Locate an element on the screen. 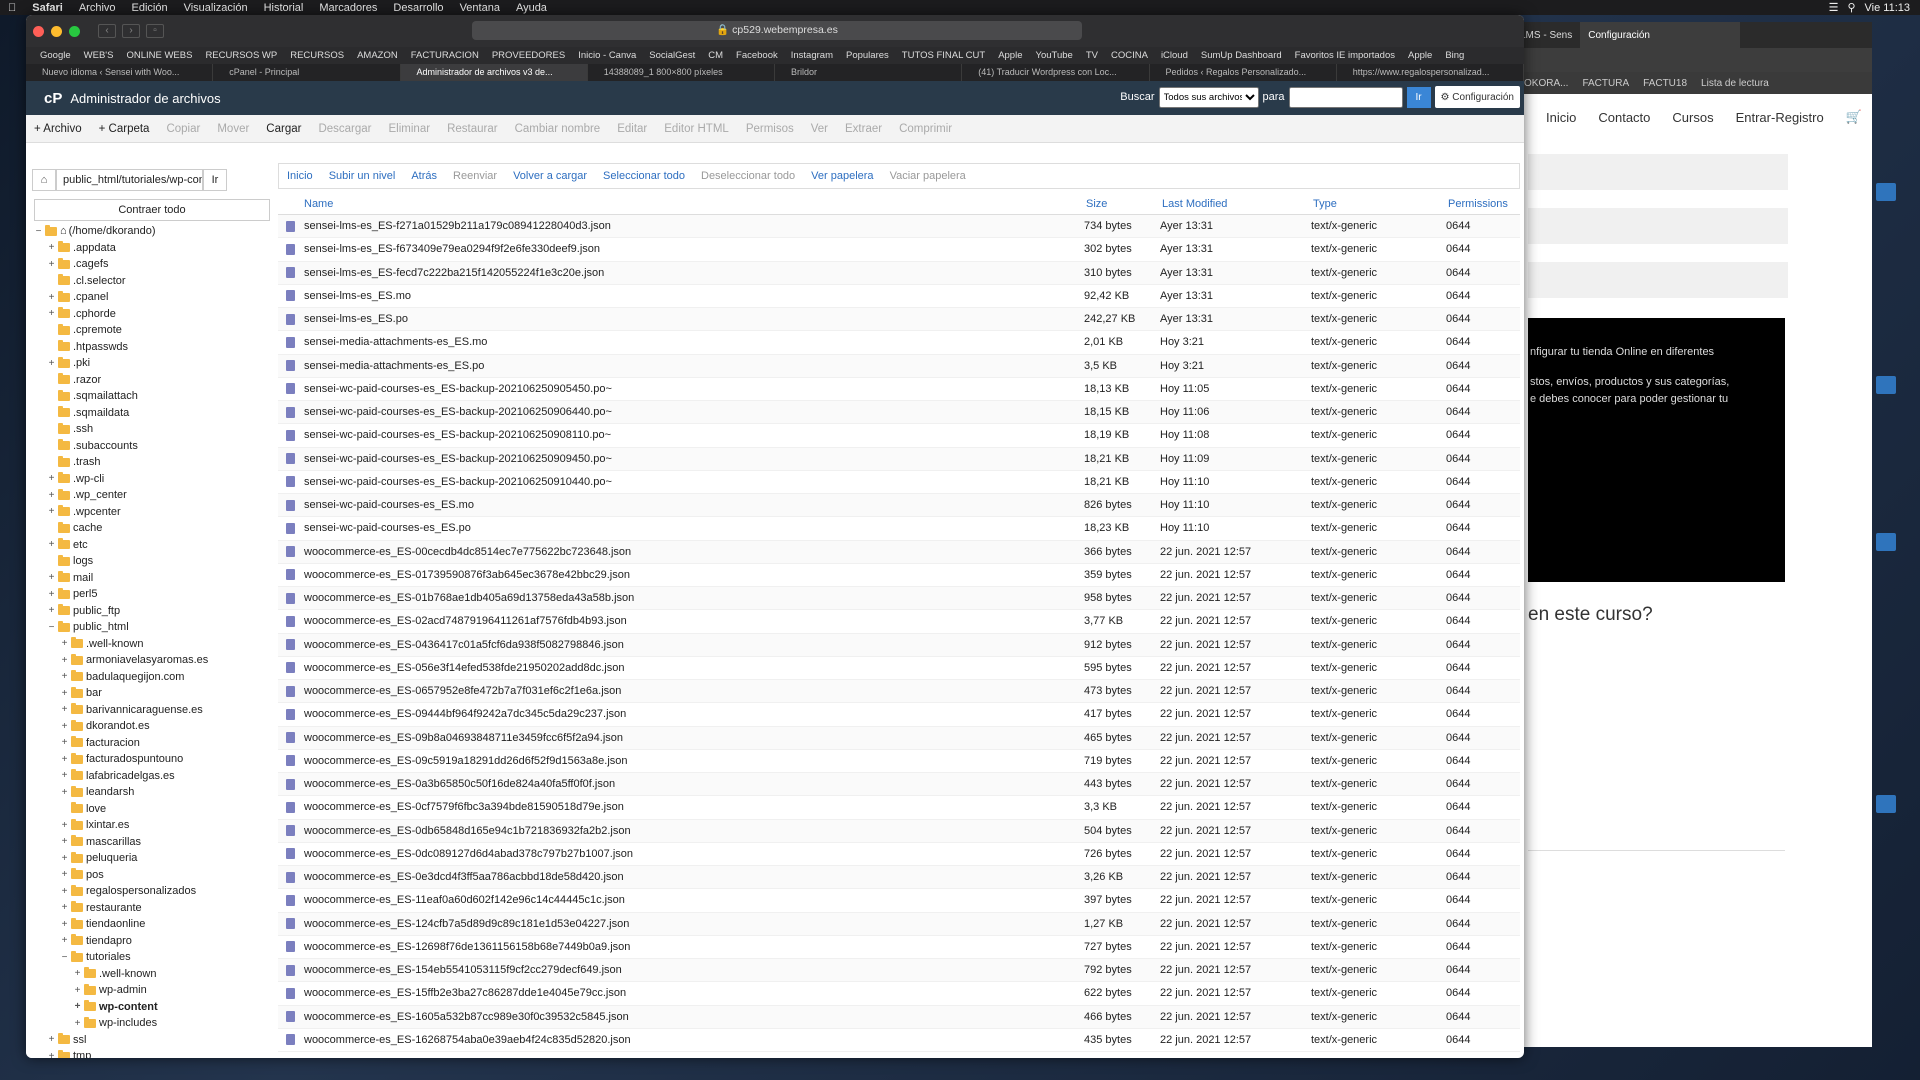 The width and height of the screenshot is (1920, 1080). tree-folder: + mail is located at coordinates (70, 578).